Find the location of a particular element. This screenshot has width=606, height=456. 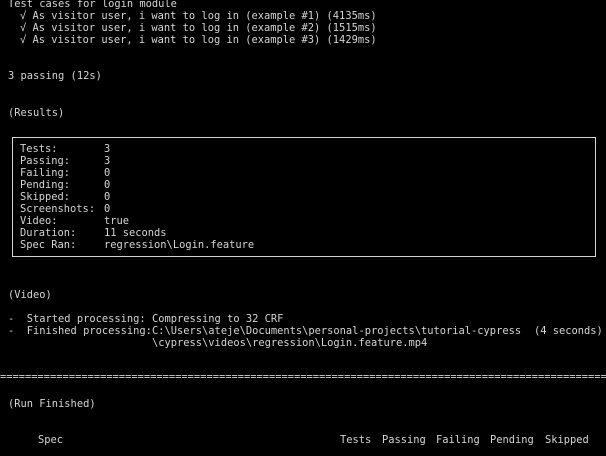

column-header-failing: Failing is located at coordinates (458, 440).